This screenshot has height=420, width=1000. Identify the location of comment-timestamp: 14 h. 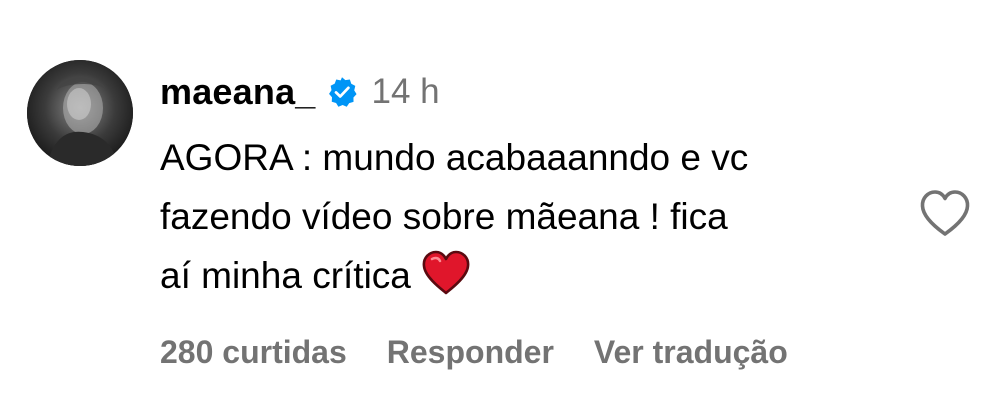
(406, 92).